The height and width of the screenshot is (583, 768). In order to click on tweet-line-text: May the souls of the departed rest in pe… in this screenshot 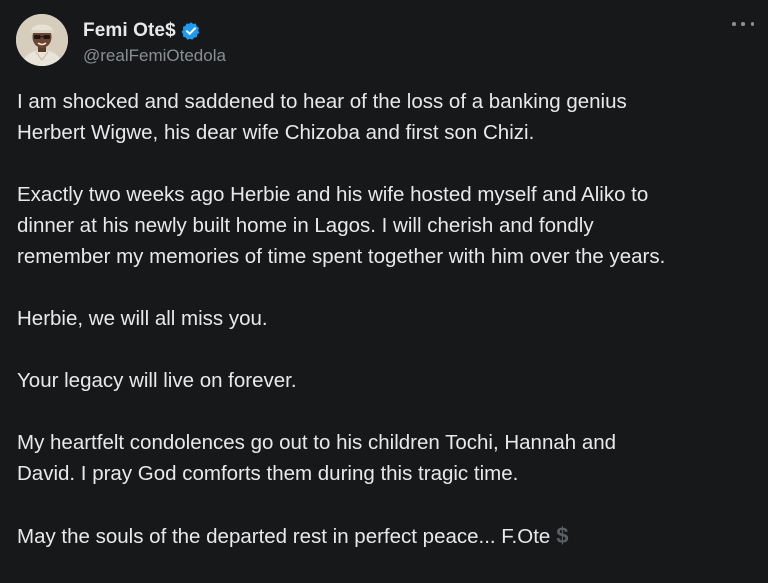, I will do `click(284, 536)`.